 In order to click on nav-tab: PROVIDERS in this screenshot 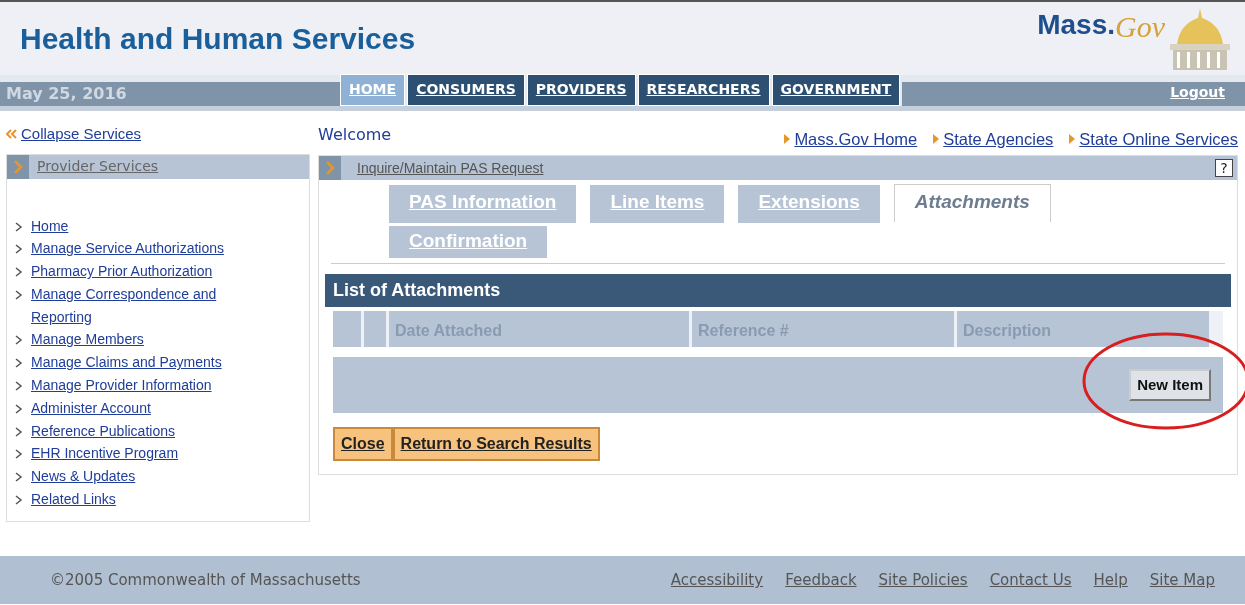, I will do `click(581, 90)`.